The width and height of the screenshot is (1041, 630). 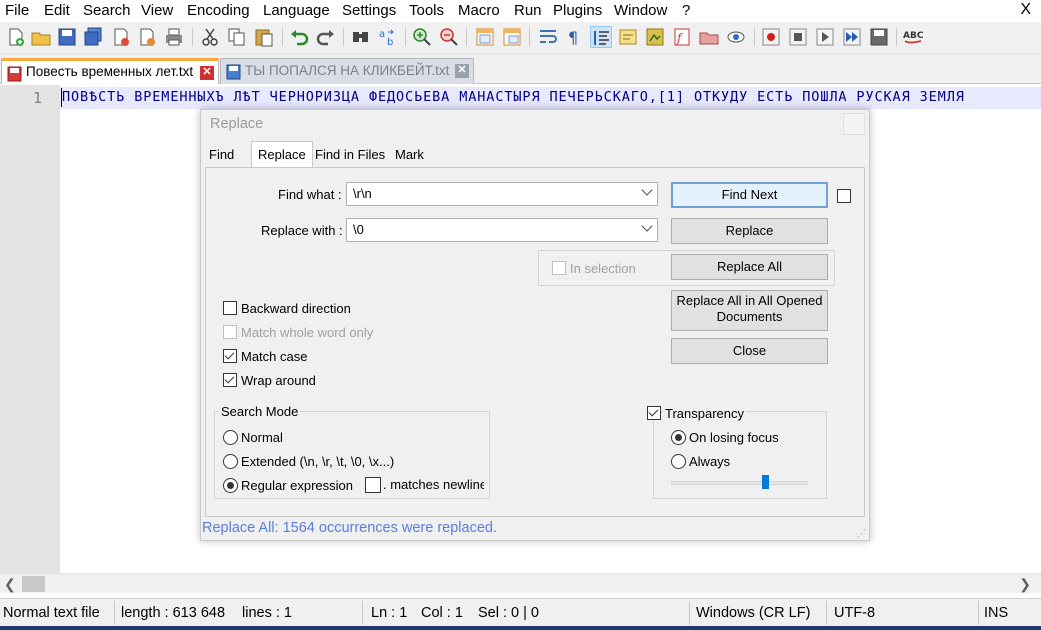 I want to click on toolbar: ab ¶ f ABC, so click(x=520, y=38).